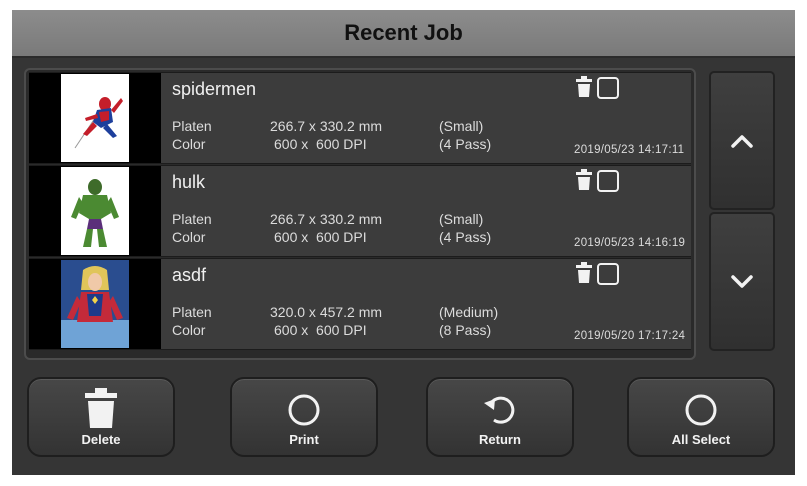 Image resolution: width=807 pixels, height=486 pixels. I want to click on return-label: Return, so click(500, 439).